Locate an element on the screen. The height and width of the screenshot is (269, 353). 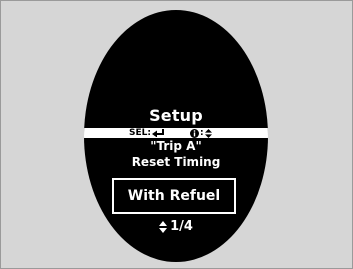
menu-title: Setup is located at coordinates (176, 115).